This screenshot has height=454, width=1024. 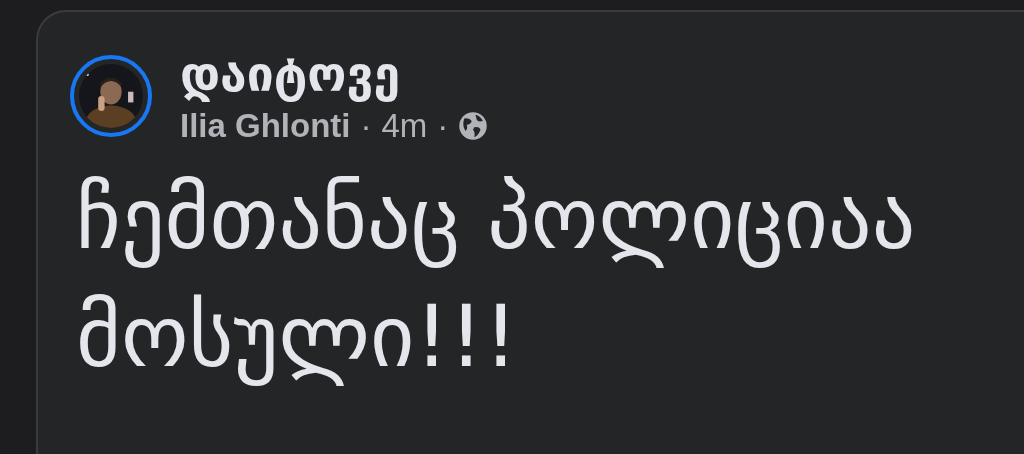 I want to click on author-name: Ilia Ghlonti, so click(x=265, y=125).